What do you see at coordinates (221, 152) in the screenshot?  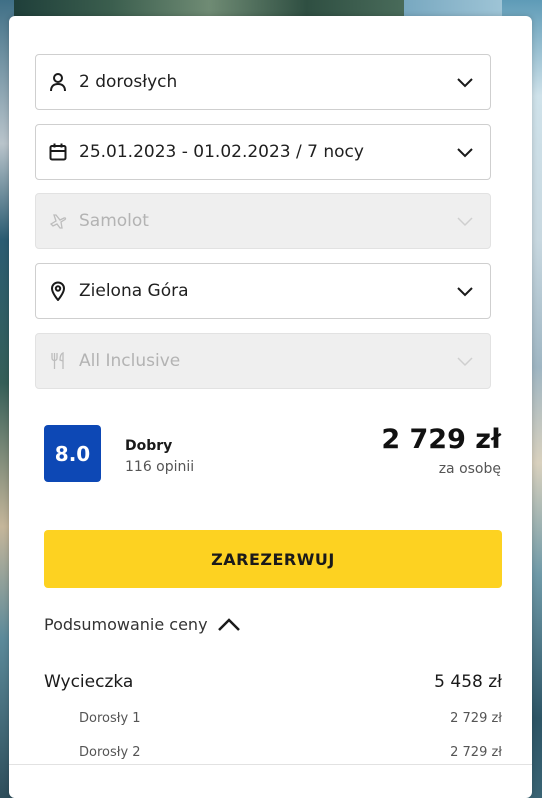 I see `dates-value: 25.01.2023 - 01.02.2023 / 7 nocy` at bounding box center [221, 152].